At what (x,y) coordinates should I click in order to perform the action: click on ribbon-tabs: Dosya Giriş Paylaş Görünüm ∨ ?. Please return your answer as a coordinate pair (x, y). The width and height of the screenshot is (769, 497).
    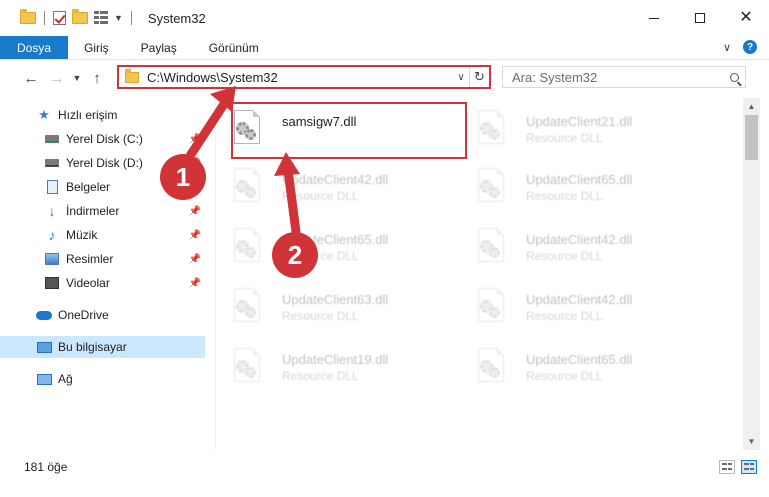
    Looking at the image, I should click on (384, 48).